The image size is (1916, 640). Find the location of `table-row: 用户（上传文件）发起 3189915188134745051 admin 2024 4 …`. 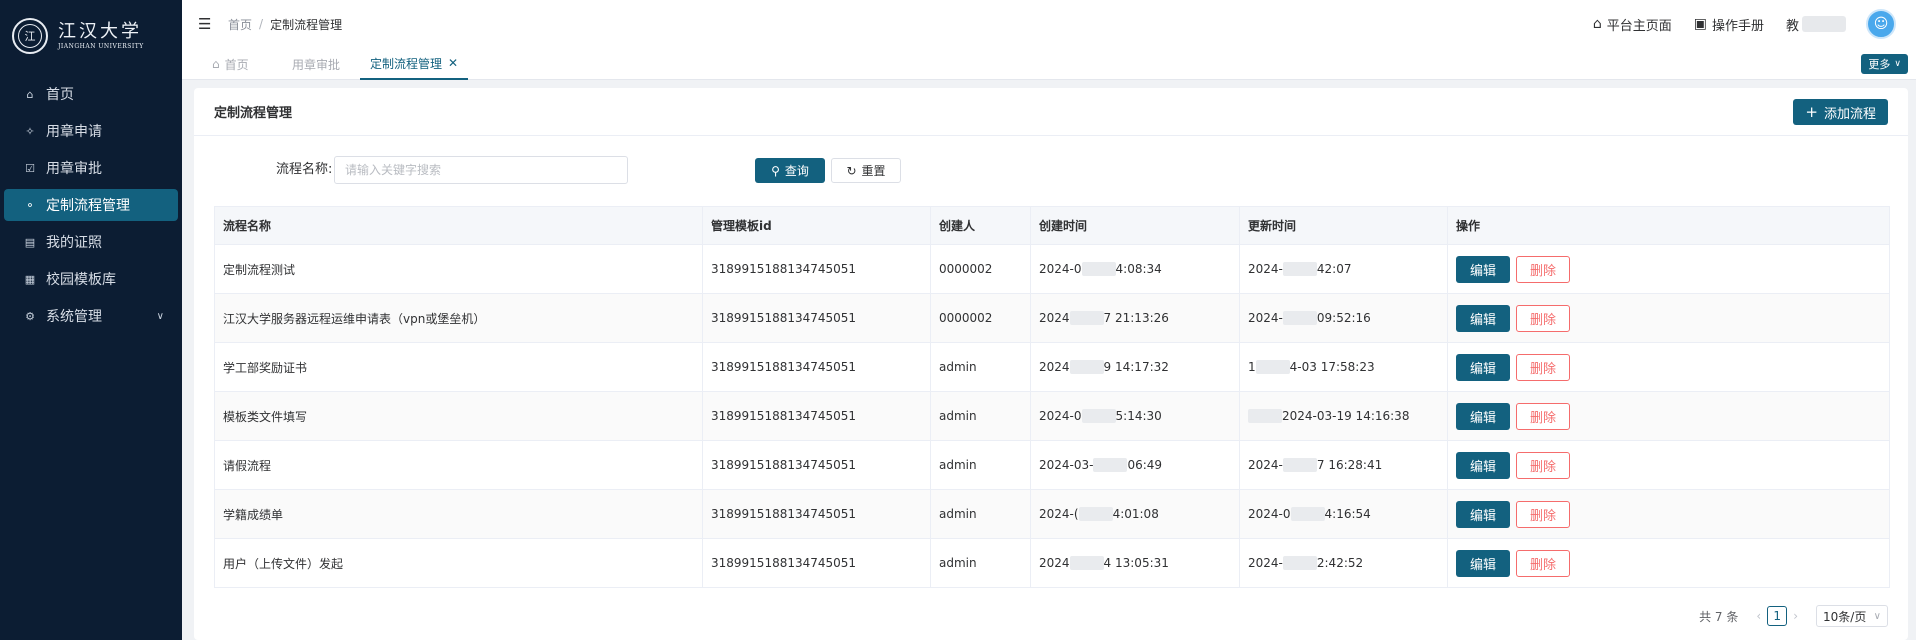

table-row: 用户（上传文件）发起 3189915188134745051 admin 2024 4 … is located at coordinates (1052, 563).